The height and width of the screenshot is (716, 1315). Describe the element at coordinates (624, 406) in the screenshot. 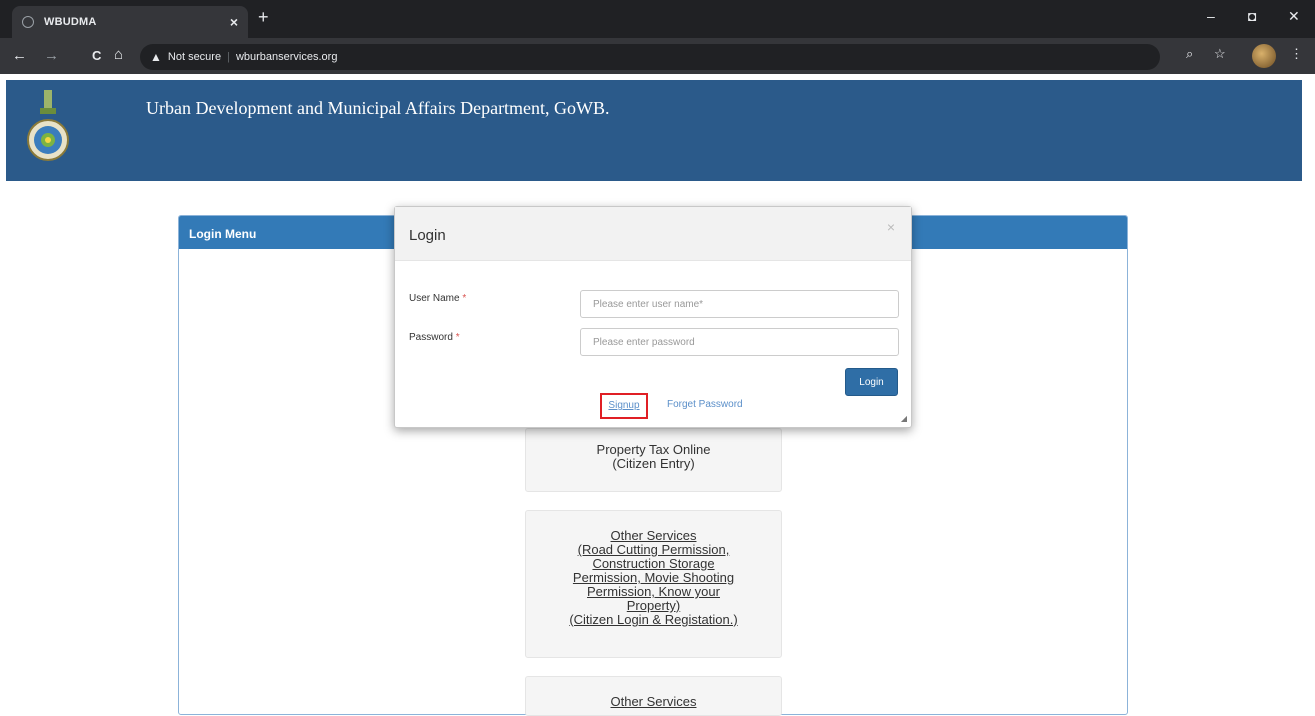

I see `signup-link: Signup` at that location.